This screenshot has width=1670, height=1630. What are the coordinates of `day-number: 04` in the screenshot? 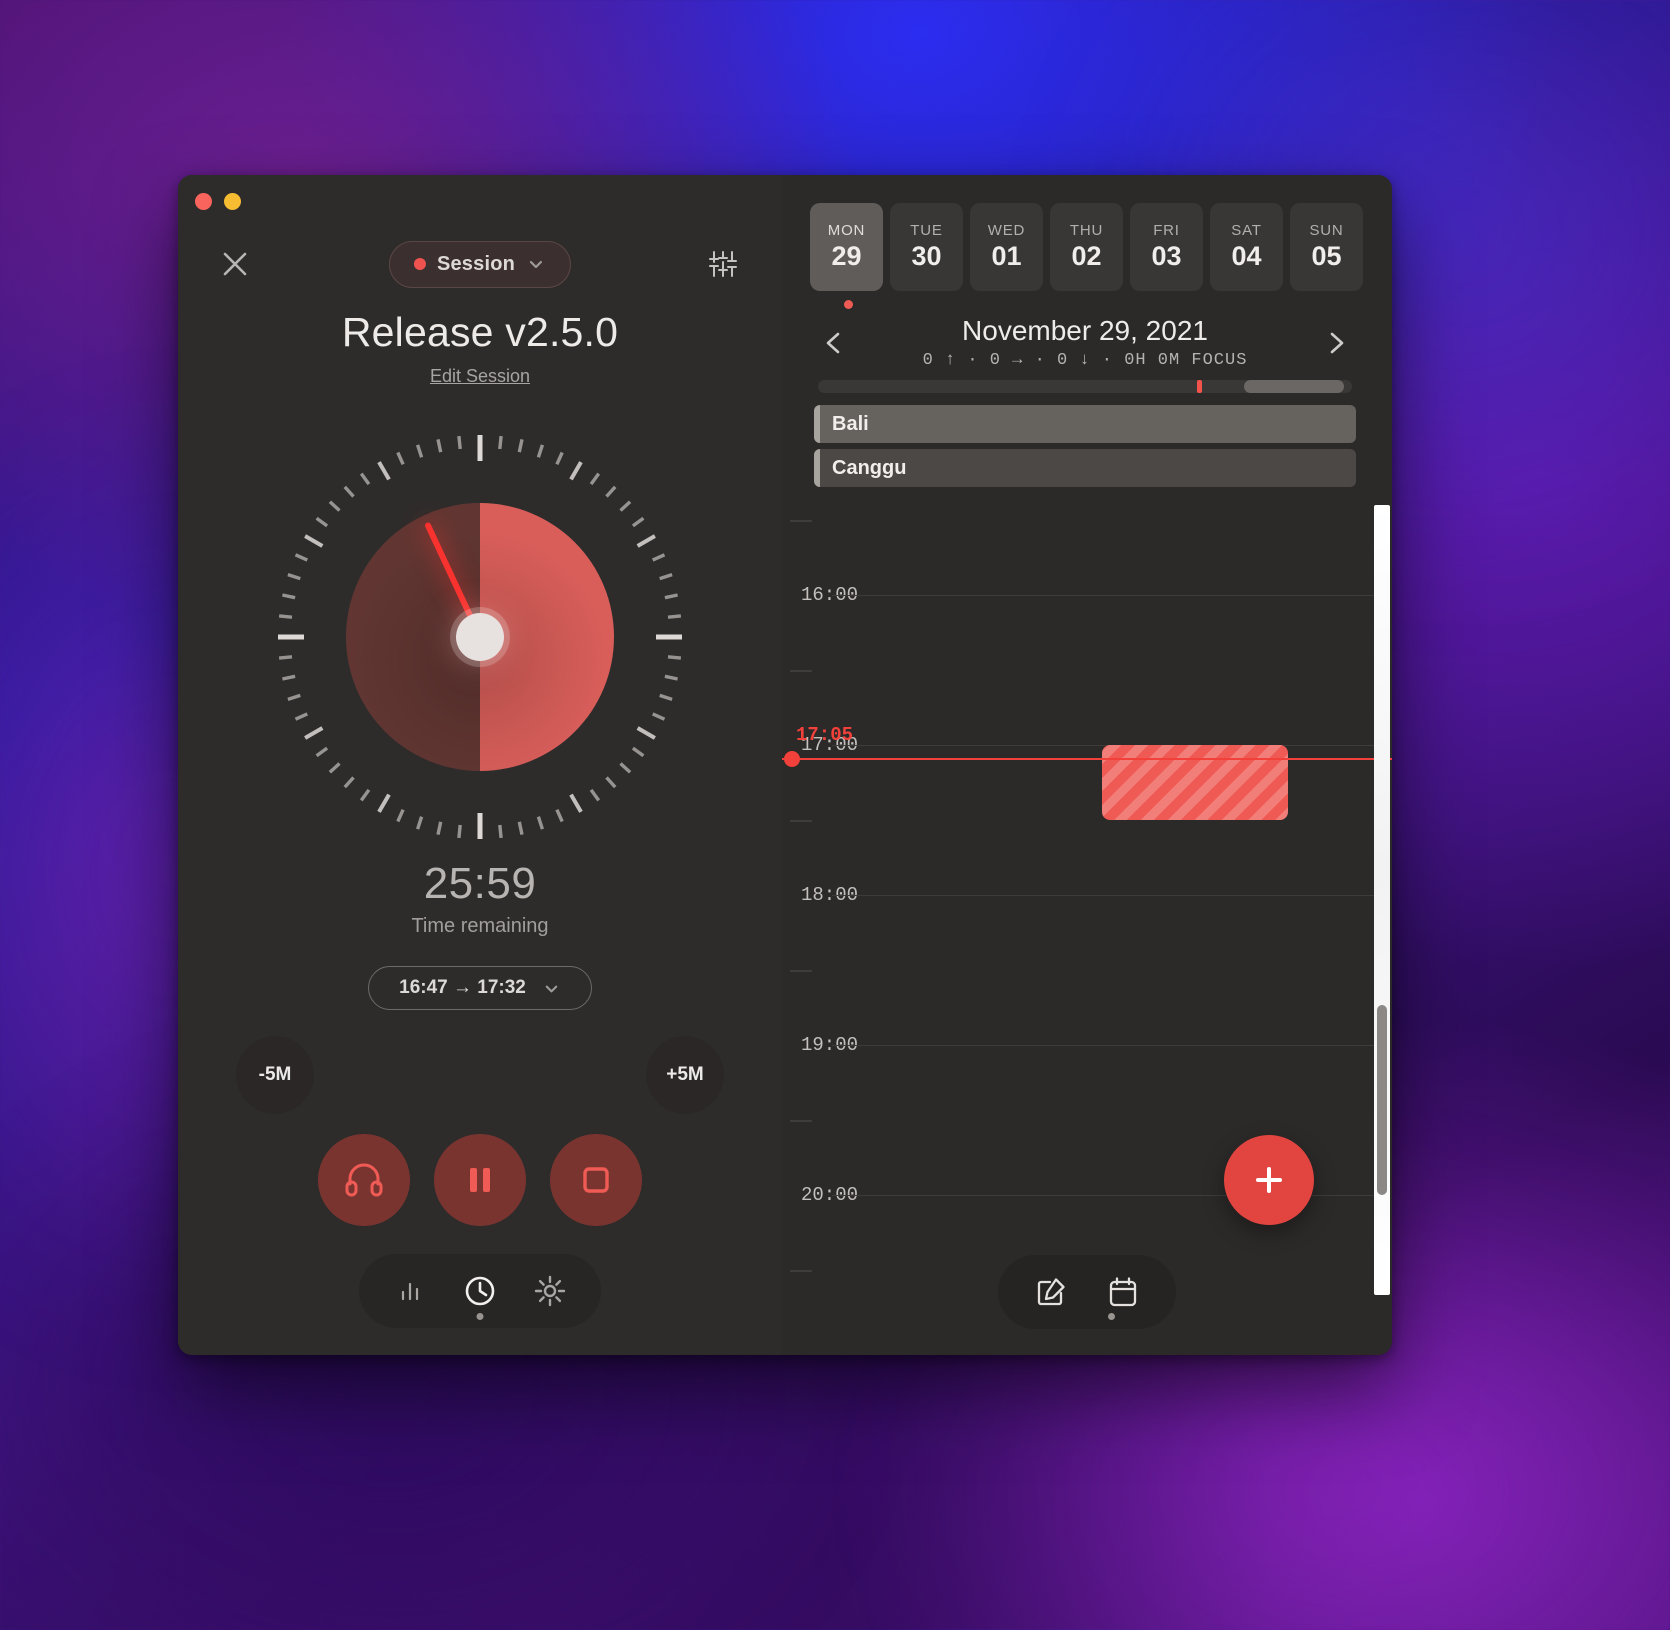 It's located at (1246, 256).